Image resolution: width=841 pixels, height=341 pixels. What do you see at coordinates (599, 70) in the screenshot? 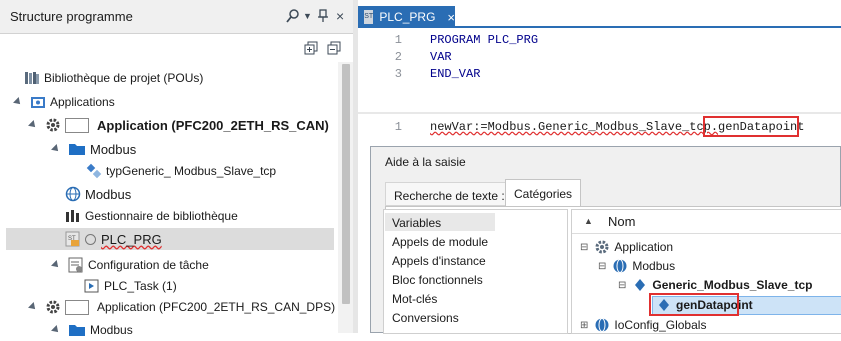
I see `declaration-pane: 1 PROGRAM PLC_PRG 2 VAR 3 END_VAR` at bounding box center [599, 70].